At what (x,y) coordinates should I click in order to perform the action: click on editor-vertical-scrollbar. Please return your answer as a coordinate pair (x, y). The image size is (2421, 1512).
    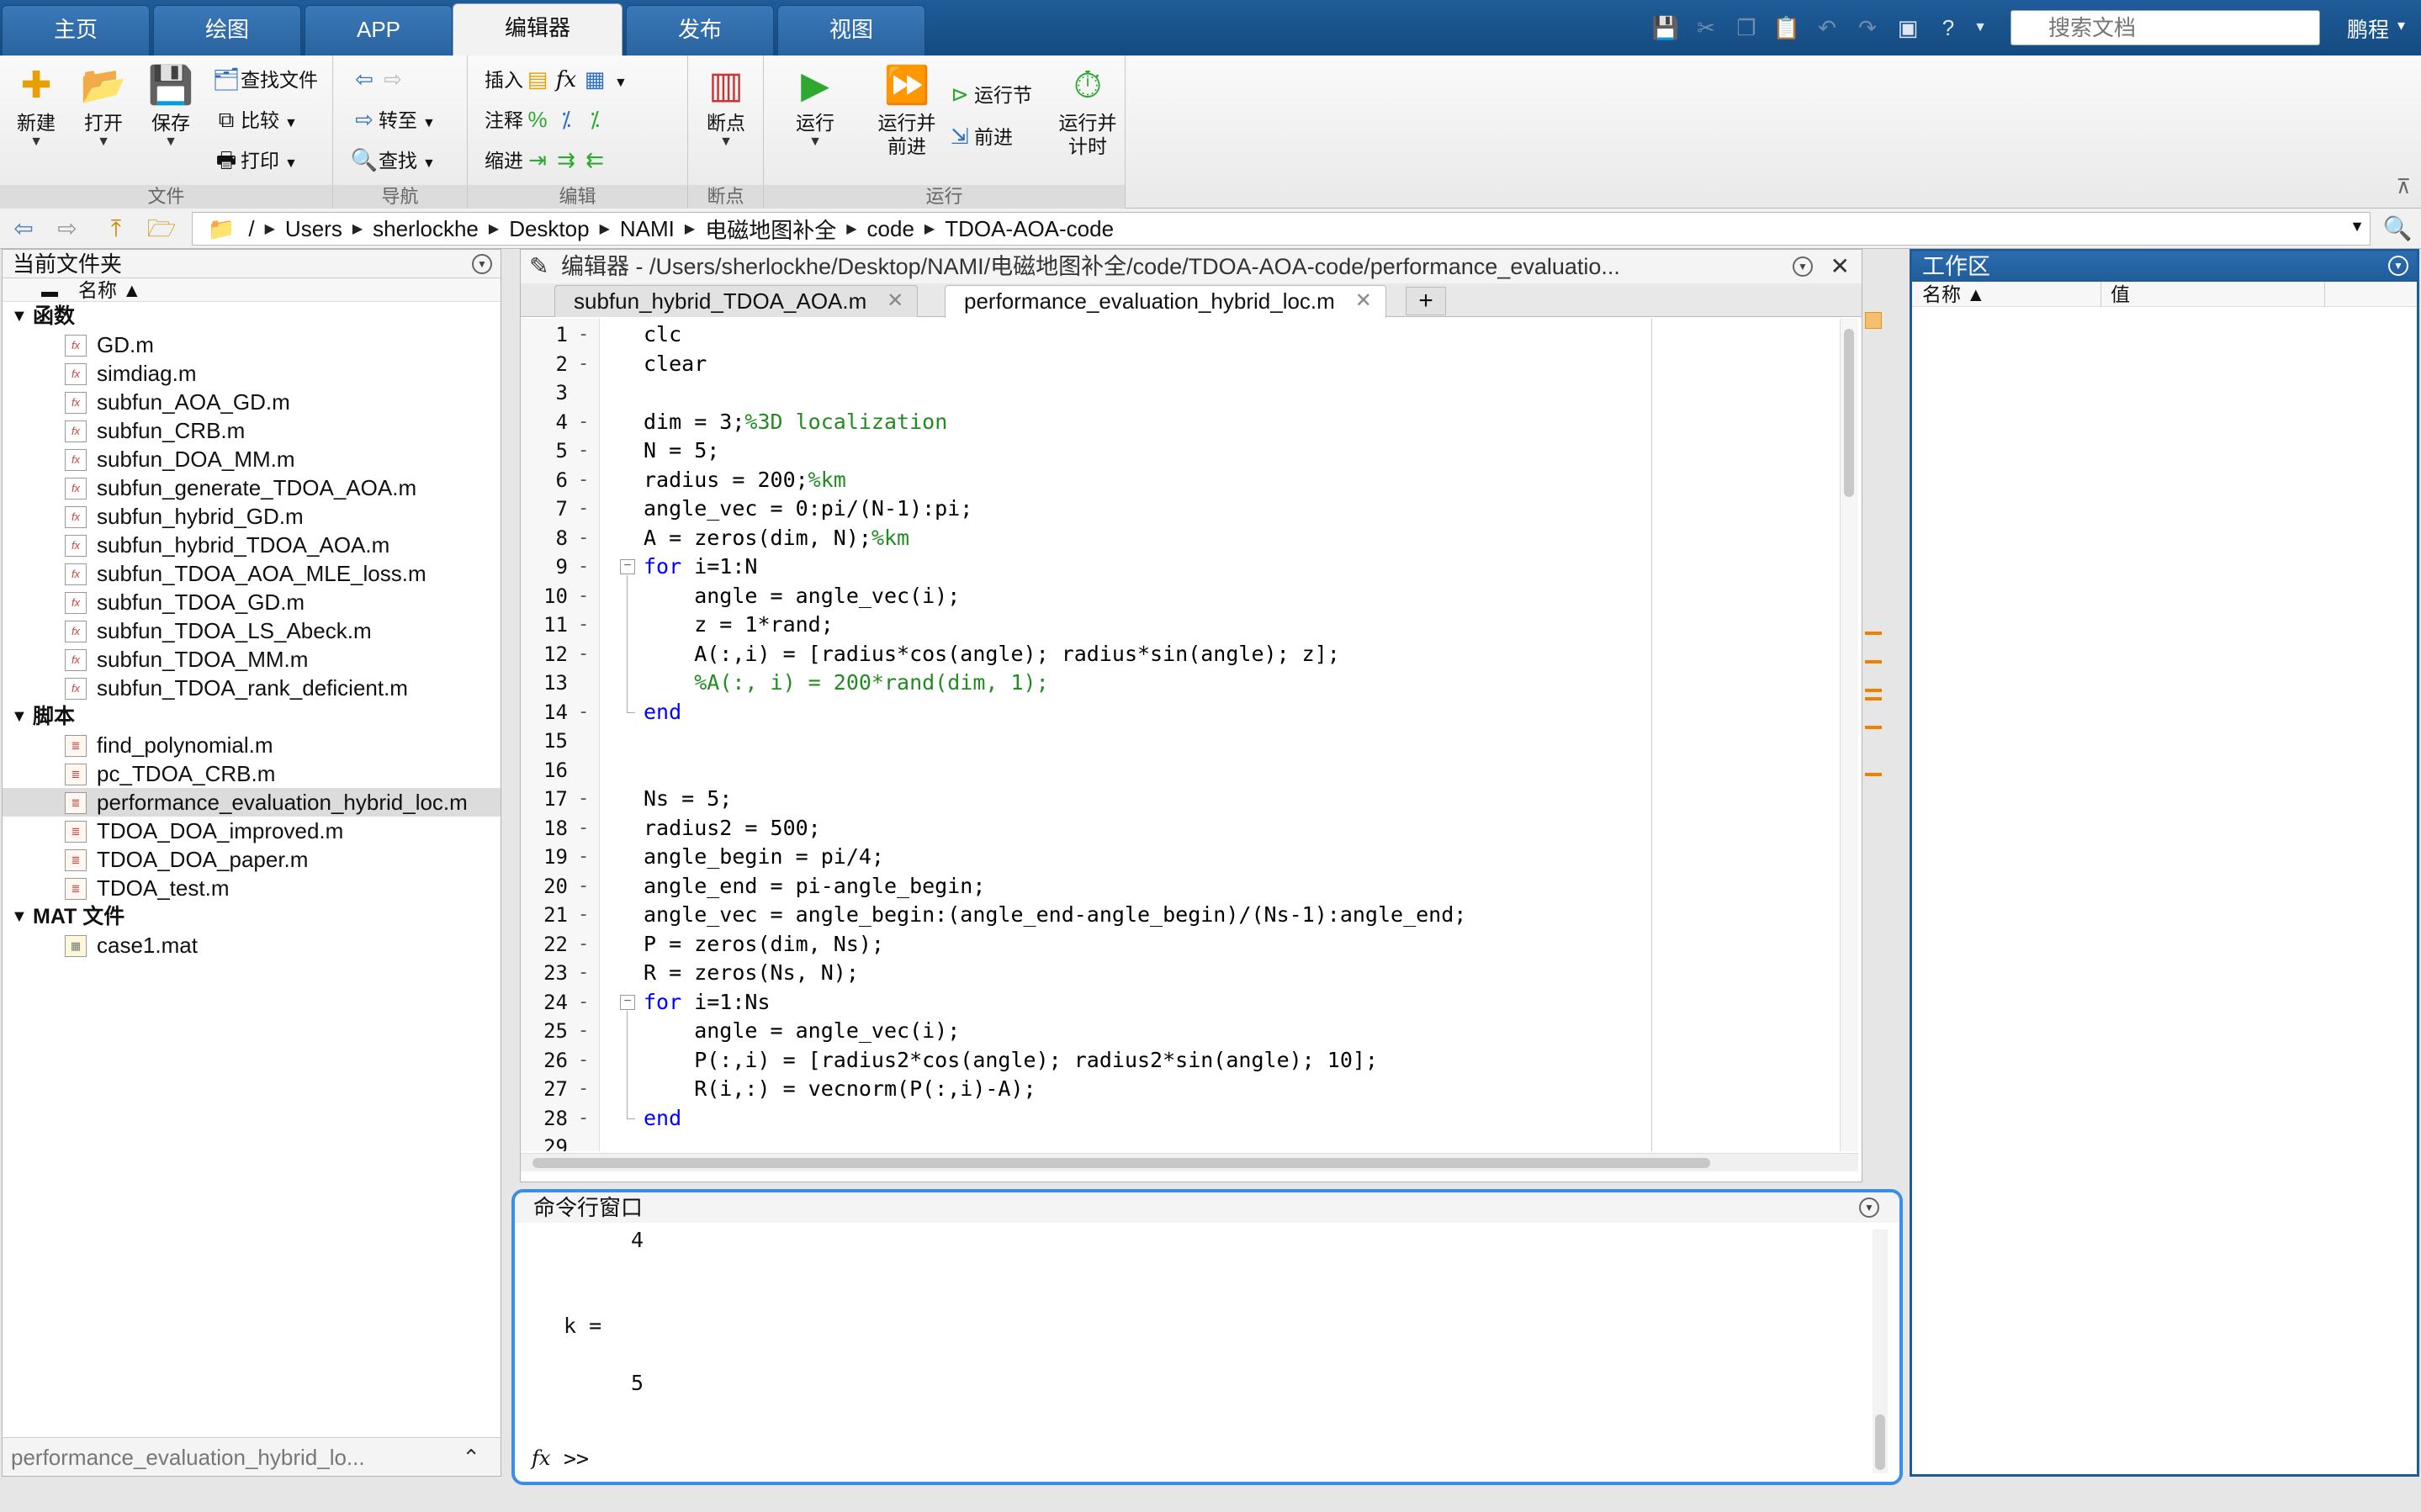
    Looking at the image, I should click on (1849, 735).